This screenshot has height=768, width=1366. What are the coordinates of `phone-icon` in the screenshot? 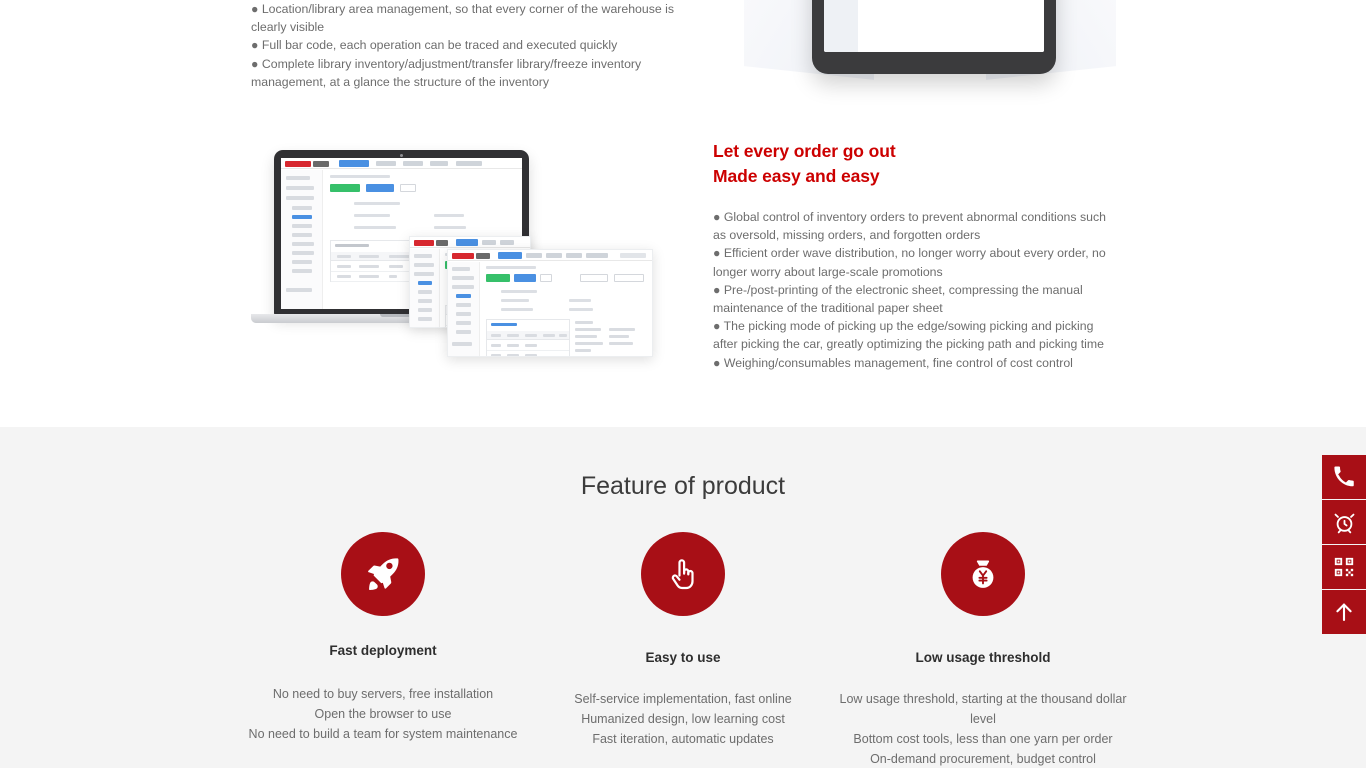 It's located at (1344, 477).